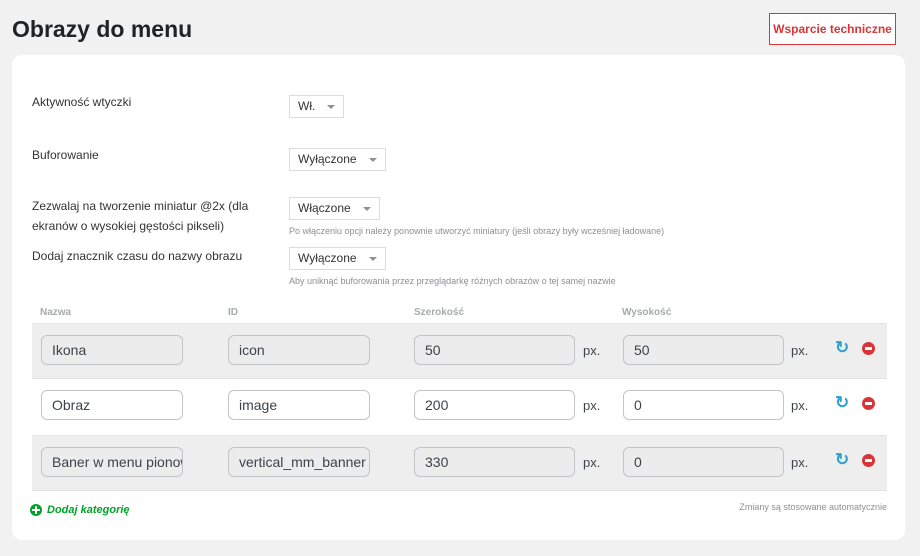 The image size is (920, 556). I want to click on column-header-width: Szerokość, so click(439, 312).